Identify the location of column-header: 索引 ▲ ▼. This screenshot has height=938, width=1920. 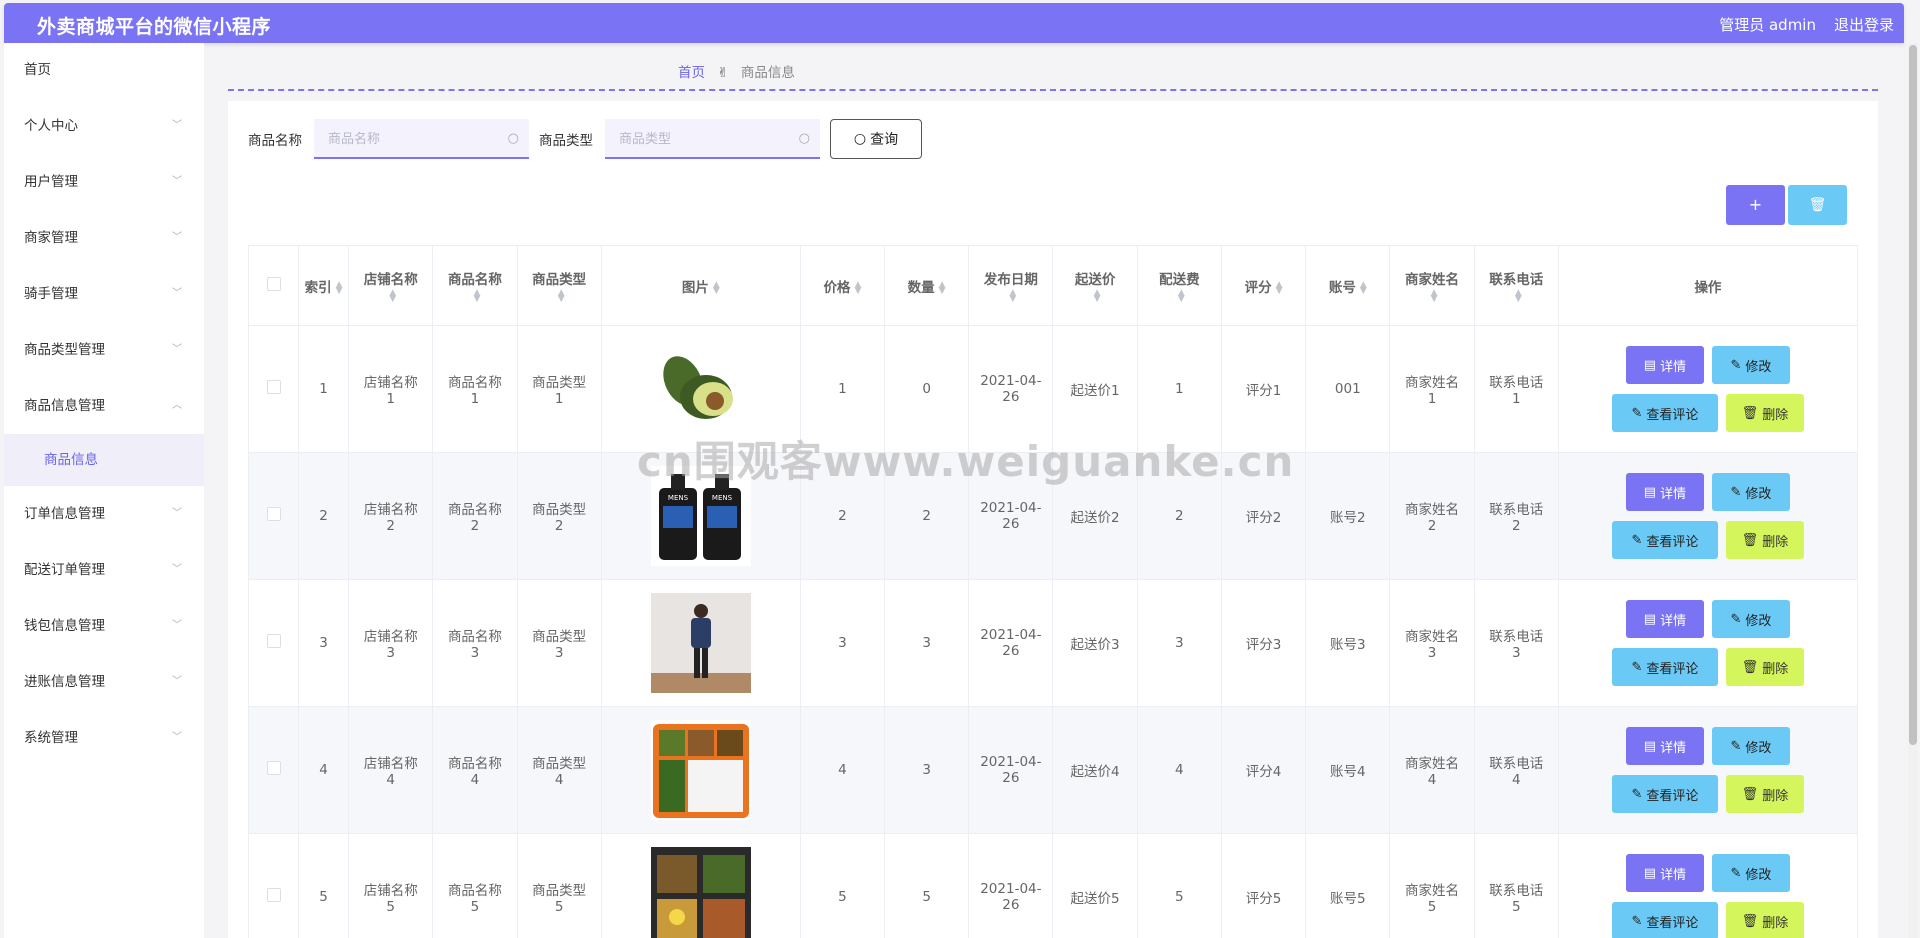
(324, 285).